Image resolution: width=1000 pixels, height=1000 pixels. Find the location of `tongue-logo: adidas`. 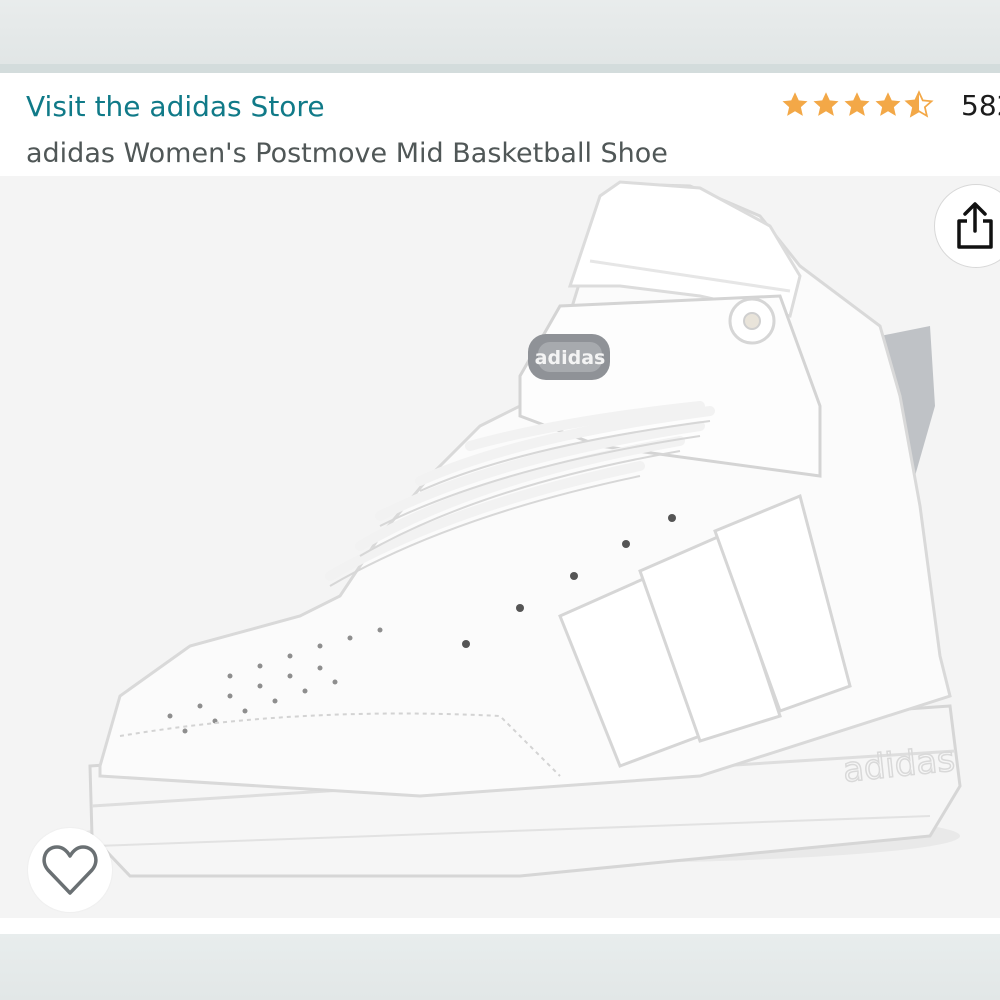

tongue-logo: adidas is located at coordinates (570, 358).